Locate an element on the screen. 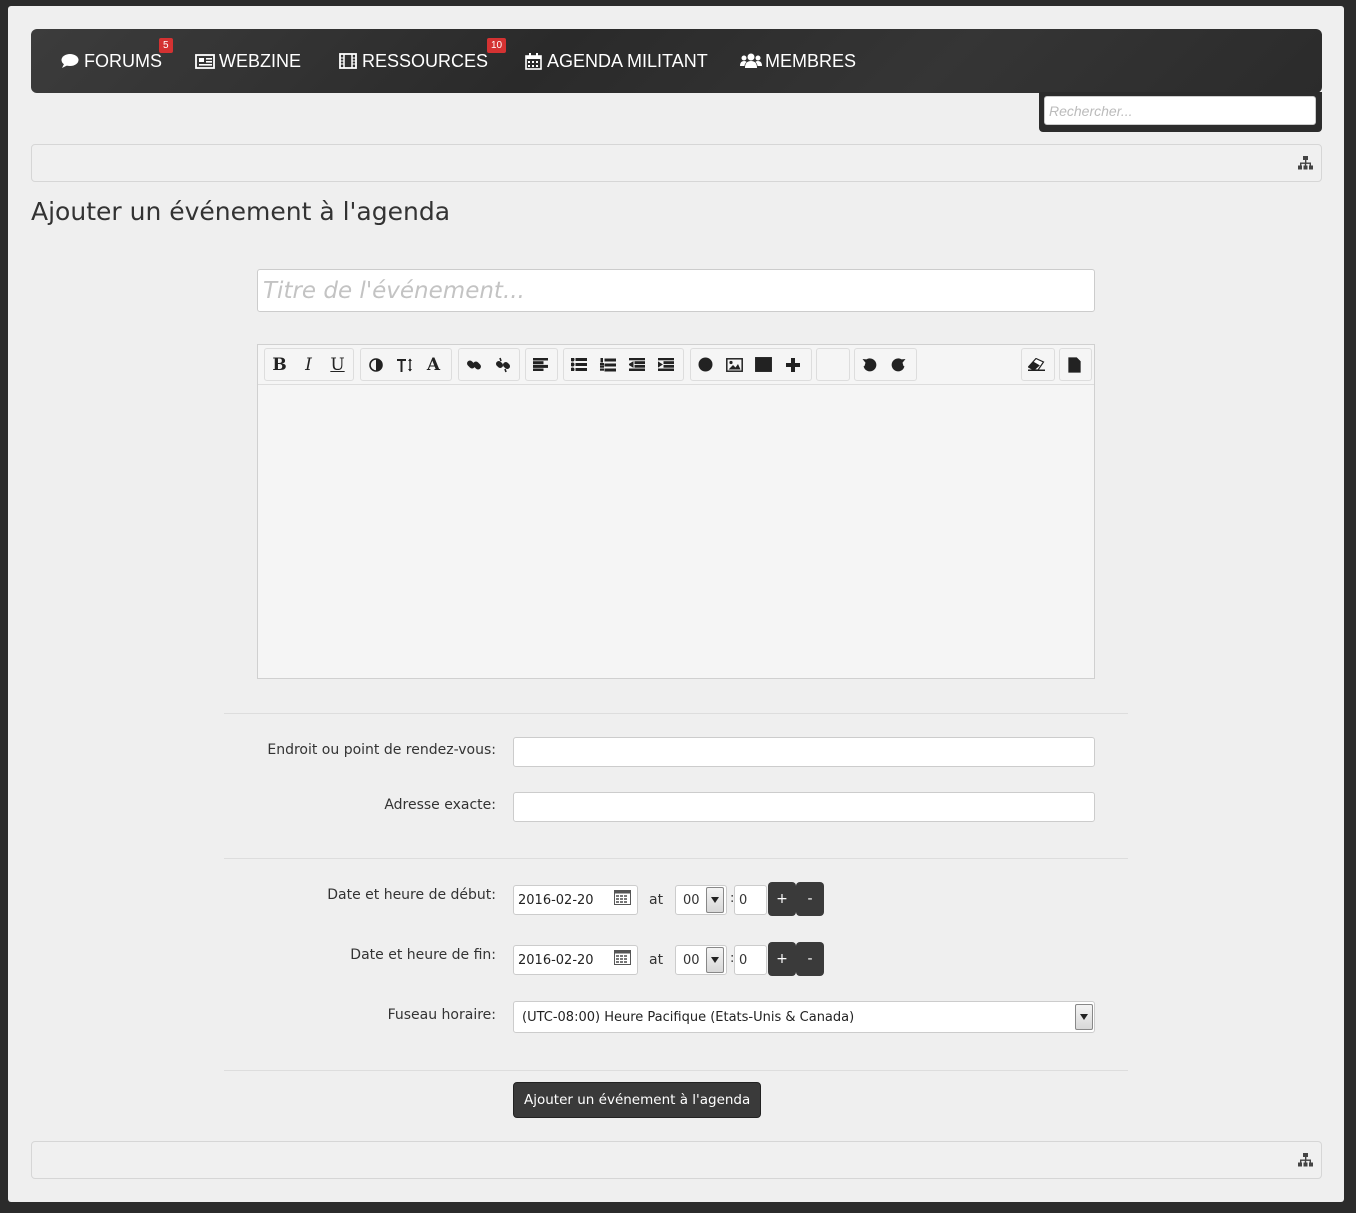 The image size is (1356, 1213). address-input is located at coordinates (804, 807).